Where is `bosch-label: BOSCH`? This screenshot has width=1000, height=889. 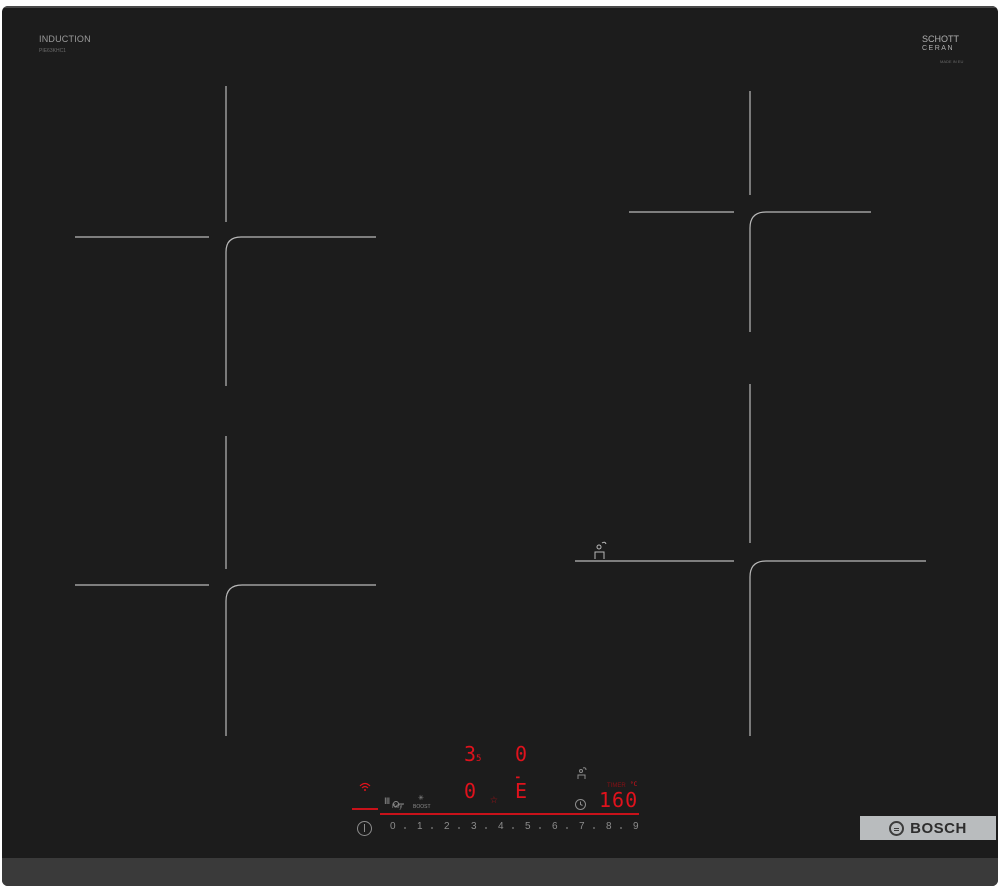
bosch-label: BOSCH is located at coordinates (938, 828).